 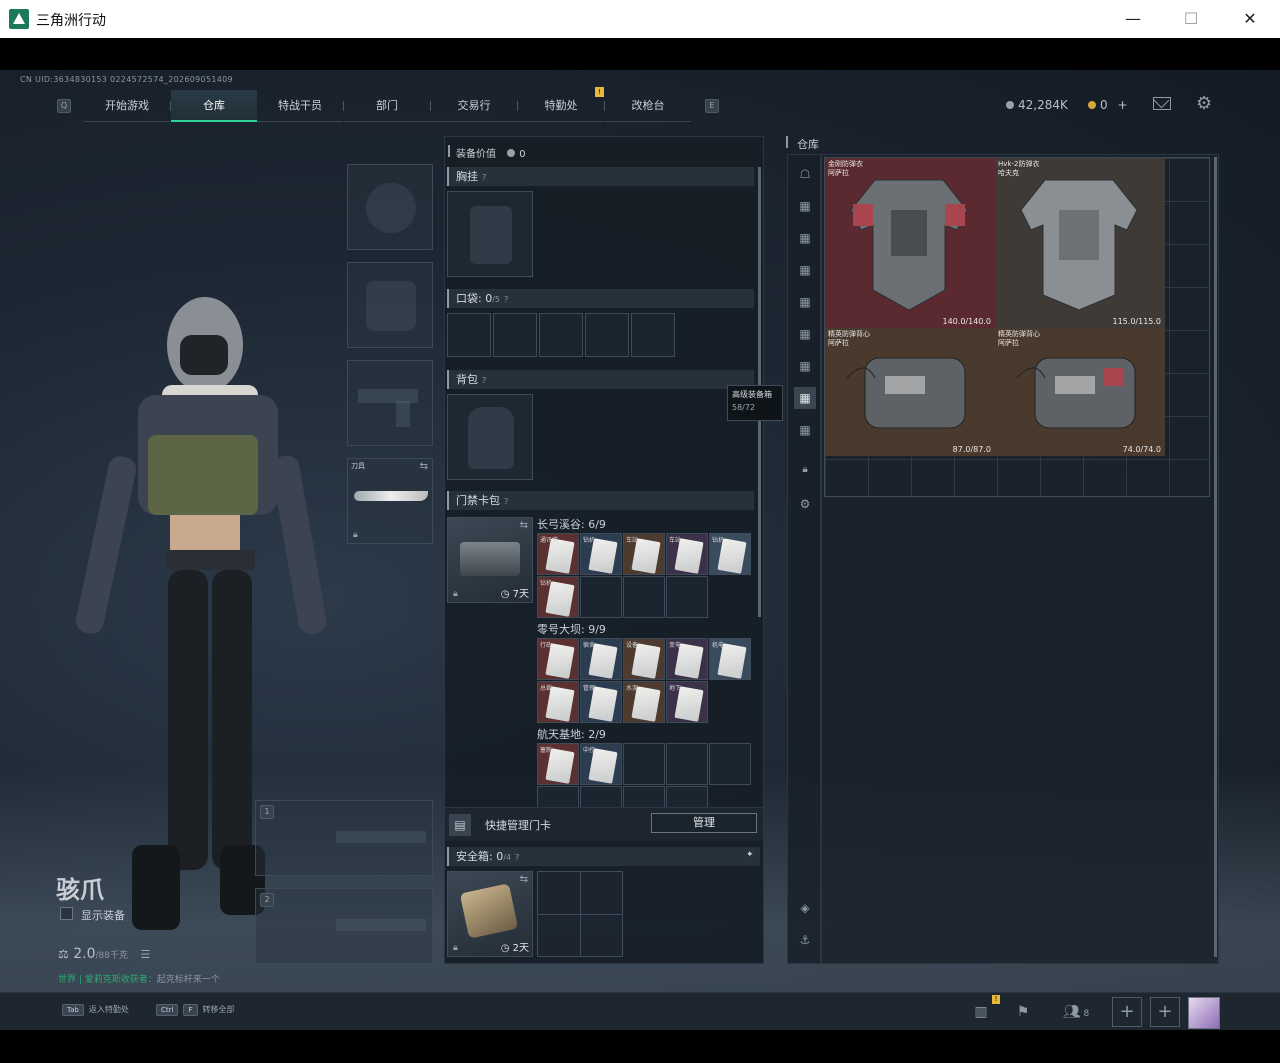 What do you see at coordinates (490, 914) in the screenshot?
I see `safe-box-slot: ⇆ 🔒︎ ◷ 2天` at bounding box center [490, 914].